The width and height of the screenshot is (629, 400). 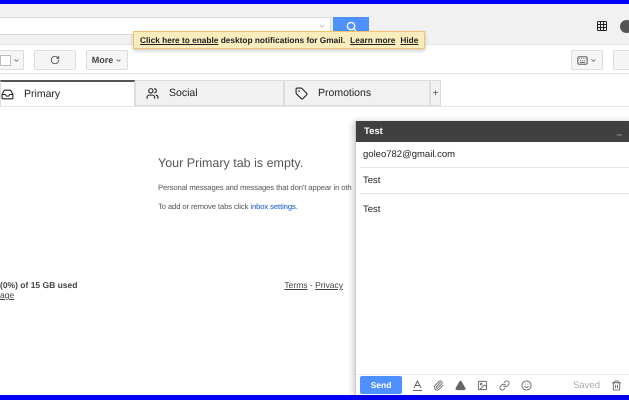 I want to click on search-icon, so click(x=351, y=26).